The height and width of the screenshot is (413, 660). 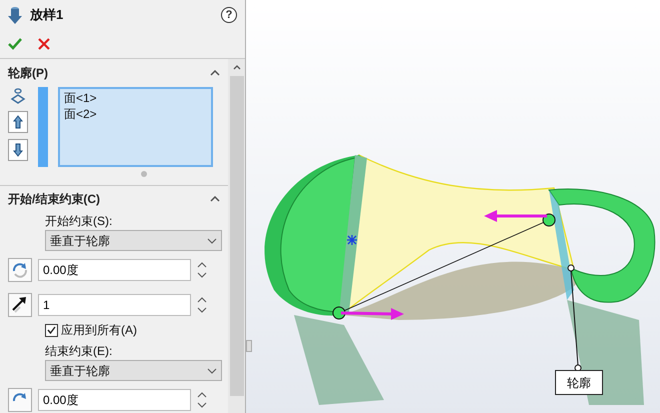 What do you see at coordinates (99, 330) in the screenshot?
I see `checkbox-label: 应用到所有(A)` at bounding box center [99, 330].